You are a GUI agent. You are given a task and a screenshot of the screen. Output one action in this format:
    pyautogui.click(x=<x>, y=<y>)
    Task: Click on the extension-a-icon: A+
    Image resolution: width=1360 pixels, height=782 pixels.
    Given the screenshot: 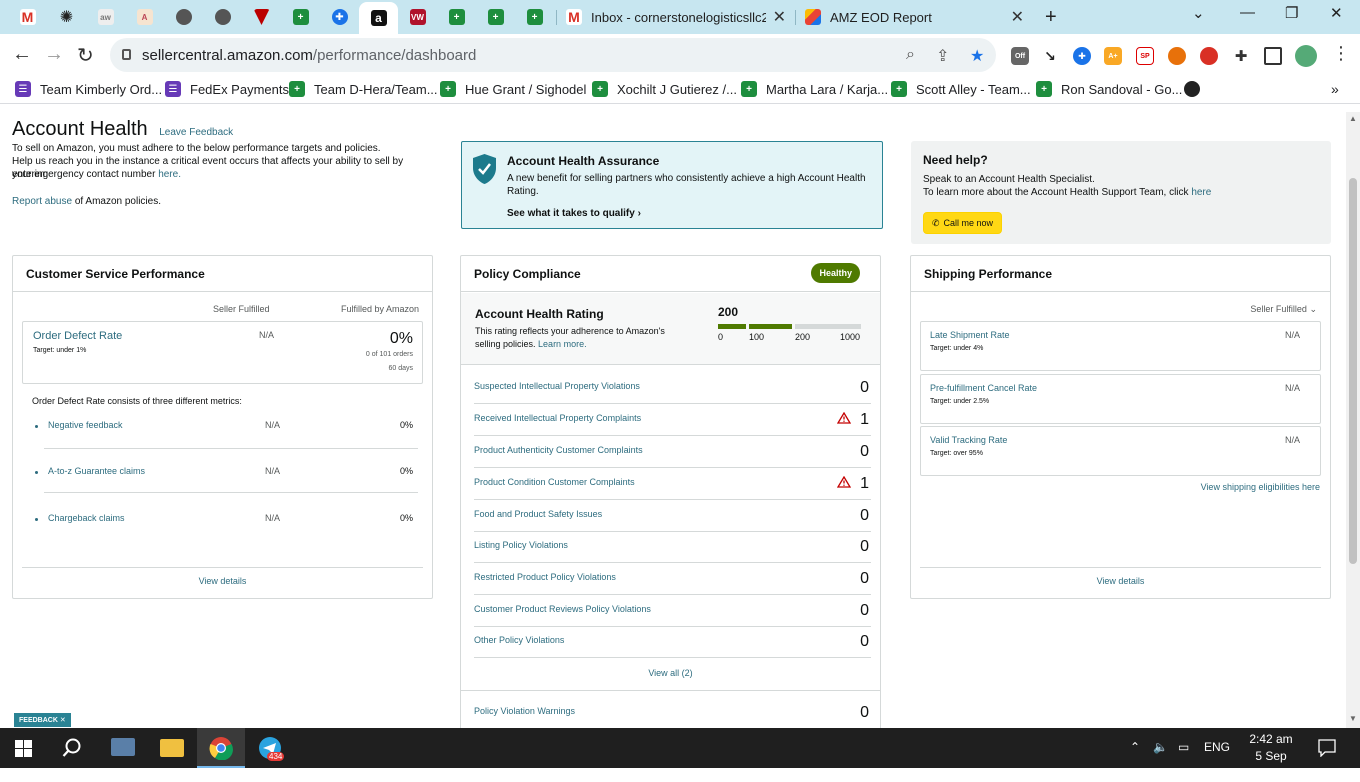 What is the action you would take?
    pyautogui.click(x=1113, y=56)
    